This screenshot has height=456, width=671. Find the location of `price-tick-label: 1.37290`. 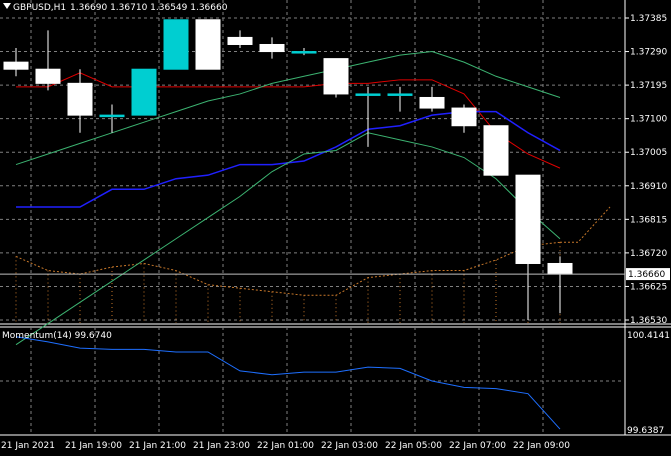

price-tick-label: 1.37290 is located at coordinates (648, 53).